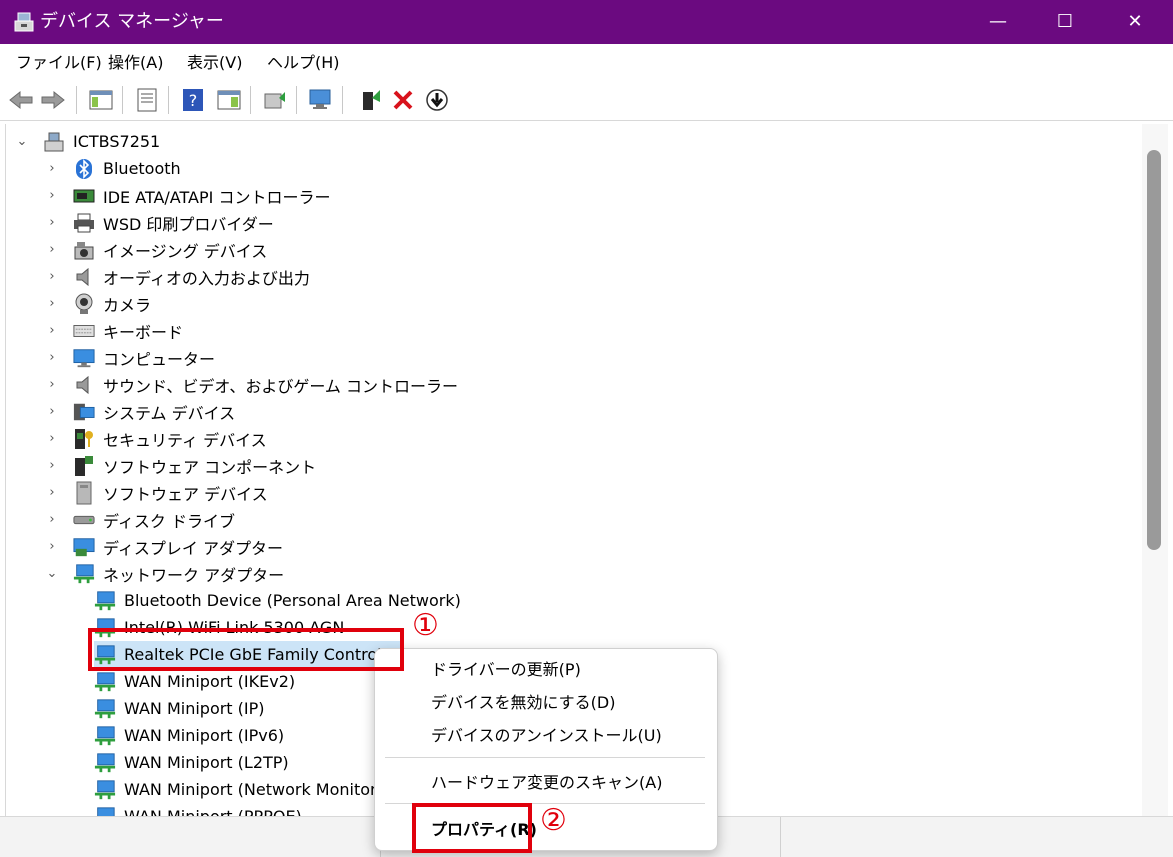 Image resolution: width=1173 pixels, height=857 pixels. I want to click on tree-category: › カメラ, so click(98, 303).